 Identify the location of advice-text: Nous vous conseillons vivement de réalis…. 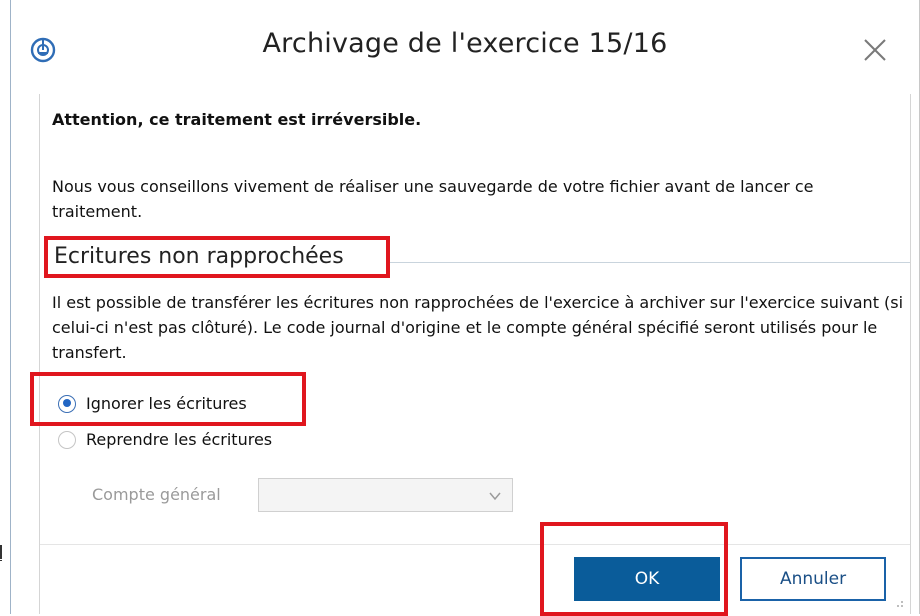
(433, 199).